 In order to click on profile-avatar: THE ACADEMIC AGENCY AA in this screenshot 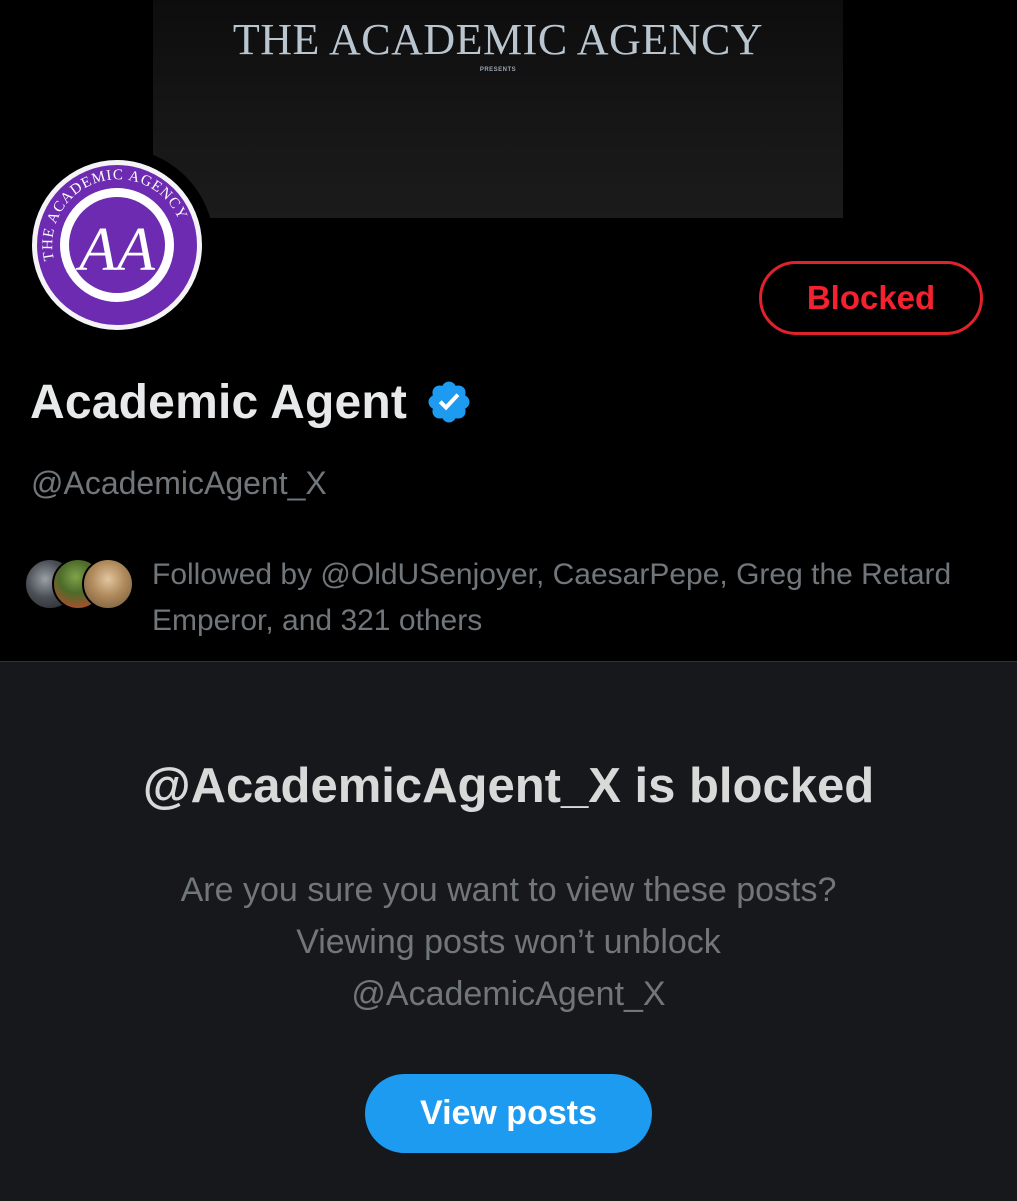, I will do `click(117, 245)`.